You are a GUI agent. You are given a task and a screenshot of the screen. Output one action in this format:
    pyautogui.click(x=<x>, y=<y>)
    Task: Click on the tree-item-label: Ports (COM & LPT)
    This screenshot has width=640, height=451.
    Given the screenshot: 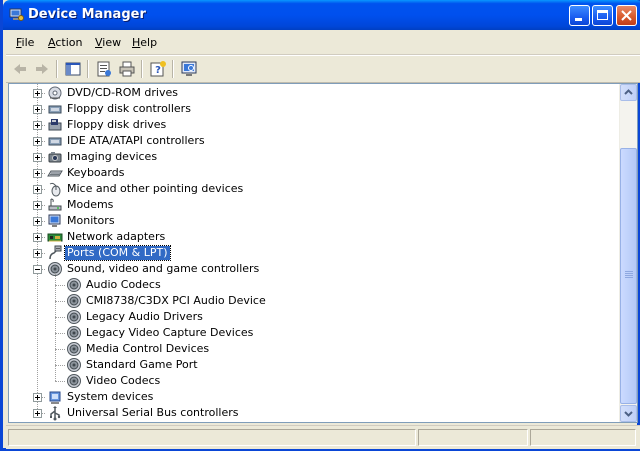 What is the action you would take?
    pyautogui.click(x=117, y=253)
    